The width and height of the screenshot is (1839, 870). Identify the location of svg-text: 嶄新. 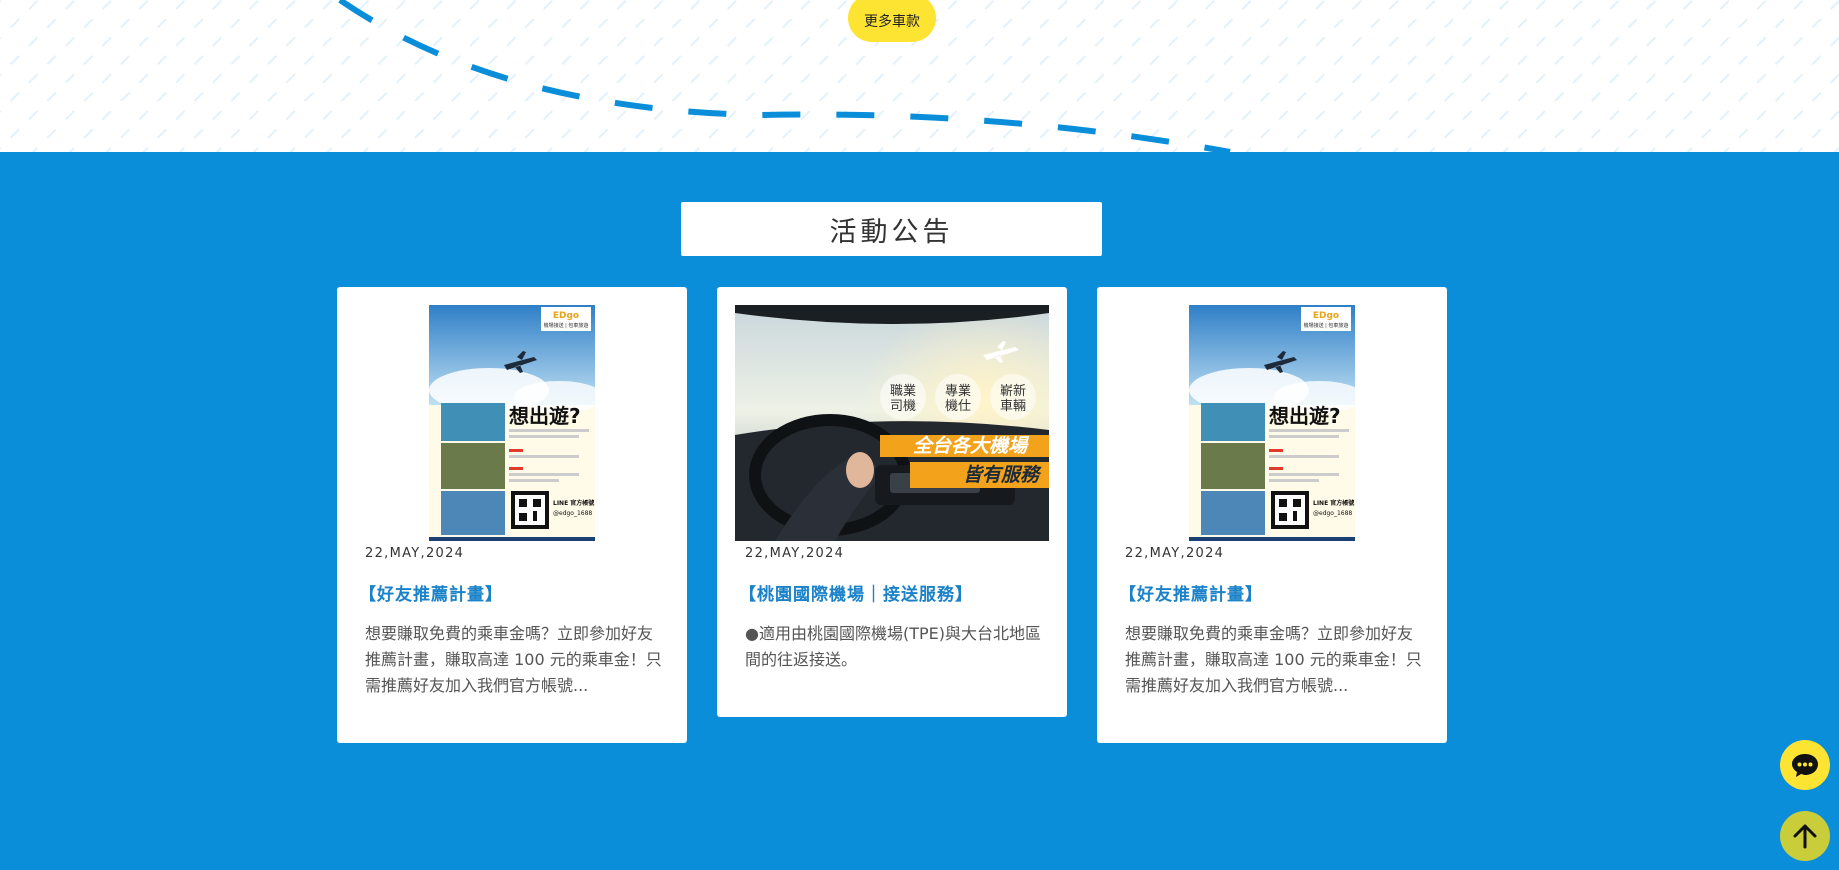
(1013, 391).